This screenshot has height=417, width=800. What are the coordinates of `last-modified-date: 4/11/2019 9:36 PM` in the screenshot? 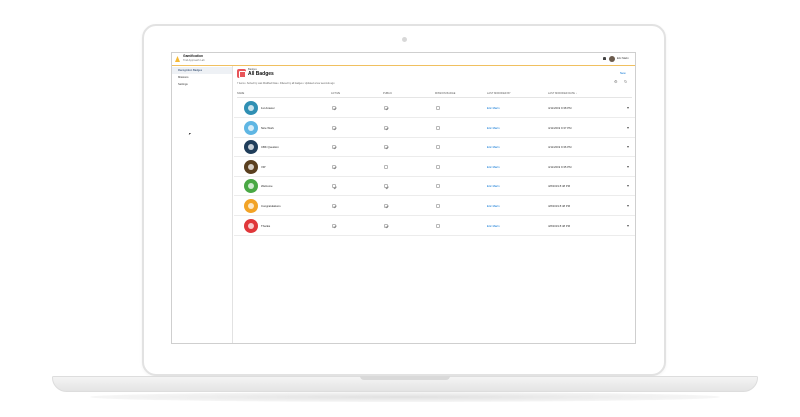 It's located at (560, 147).